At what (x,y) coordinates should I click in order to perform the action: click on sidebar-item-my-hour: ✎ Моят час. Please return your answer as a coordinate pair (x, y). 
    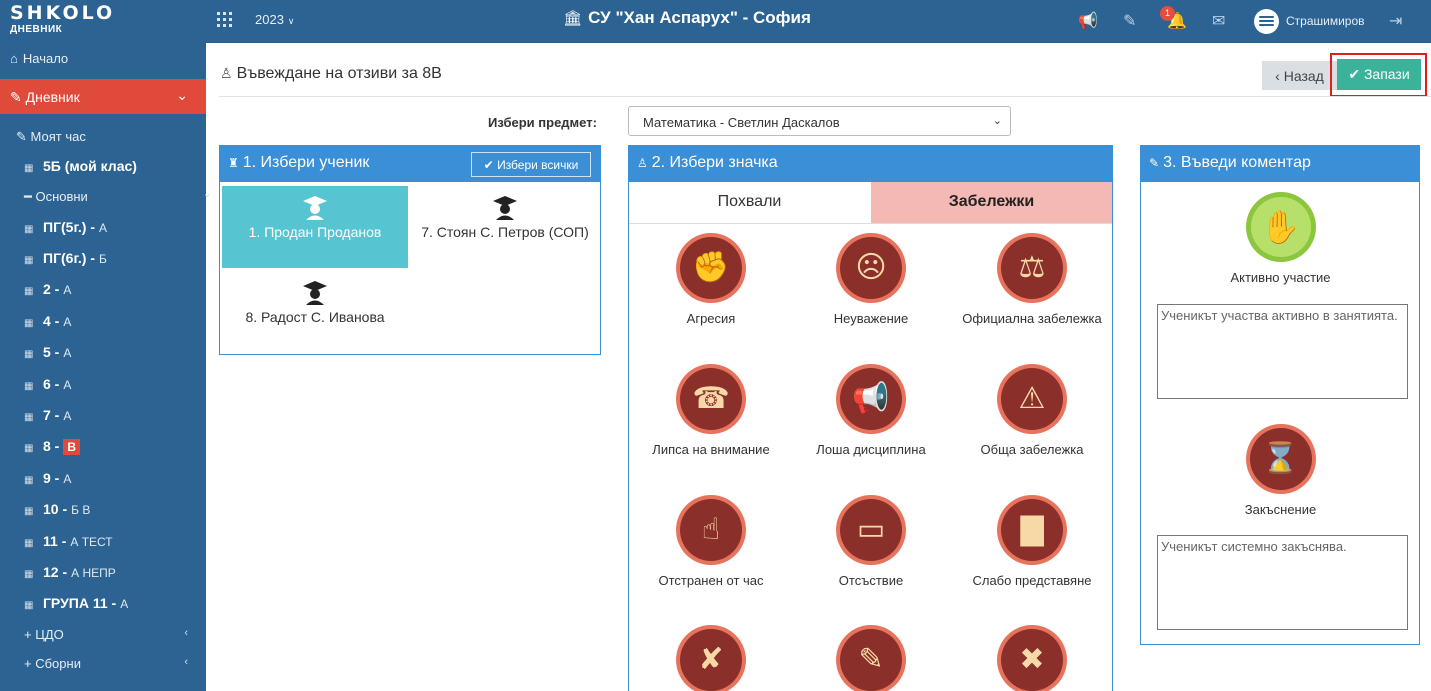
    Looking at the image, I should click on (119, 137).